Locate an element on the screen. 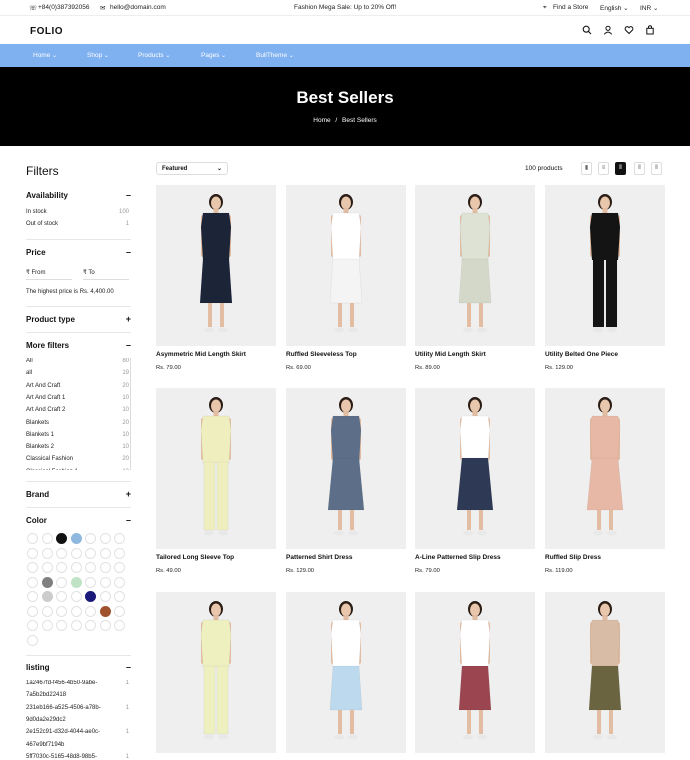 The width and height of the screenshot is (690, 760). product-name: Utility Belted One Piece is located at coordinates (581, 354).